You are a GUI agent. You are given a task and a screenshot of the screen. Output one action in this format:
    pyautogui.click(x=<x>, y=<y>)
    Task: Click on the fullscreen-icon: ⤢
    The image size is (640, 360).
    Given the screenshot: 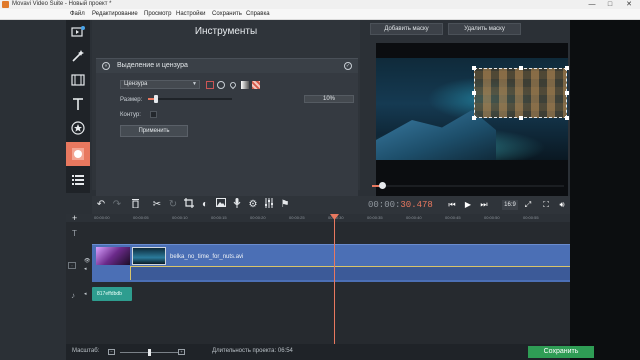 What is the action you would take?
    pyautogui.click(x=528, y=205)
    